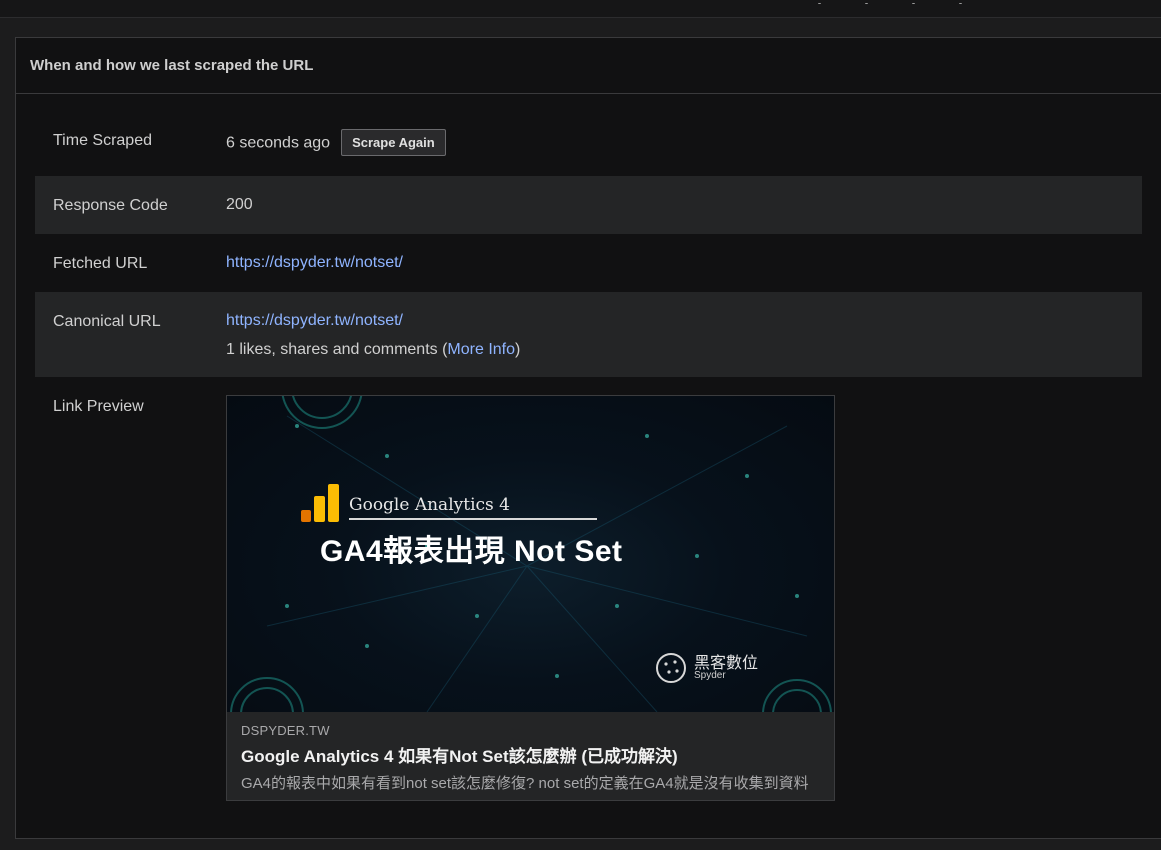 This screenshot has width=1161, height=850. I want to click on google-analytics-icon, so click(320, 503).